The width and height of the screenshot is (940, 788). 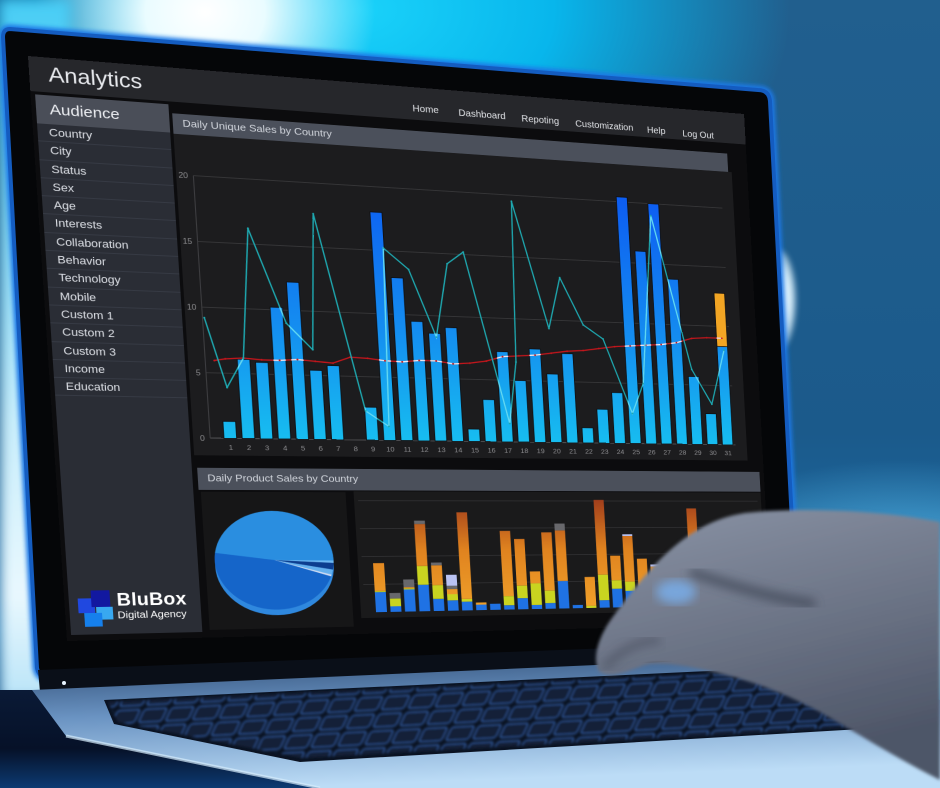 I want to click on hand-shape, so click(x=768, y=645).